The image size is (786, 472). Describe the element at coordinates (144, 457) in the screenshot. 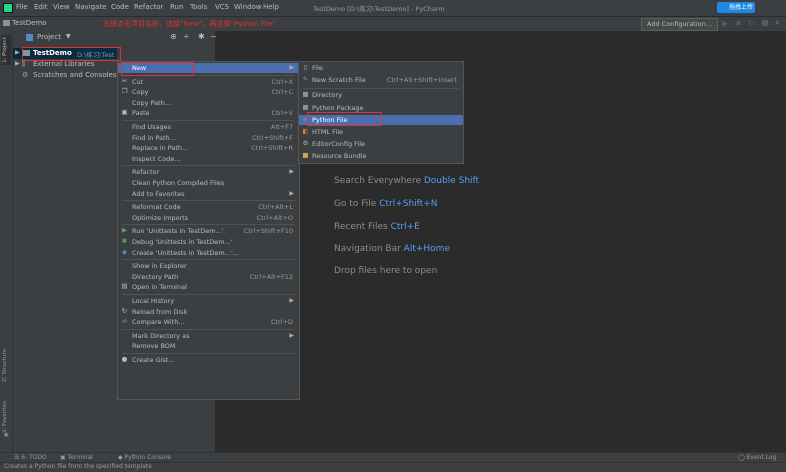

I see `python-console-tab: ◆ Python Console` at that location.